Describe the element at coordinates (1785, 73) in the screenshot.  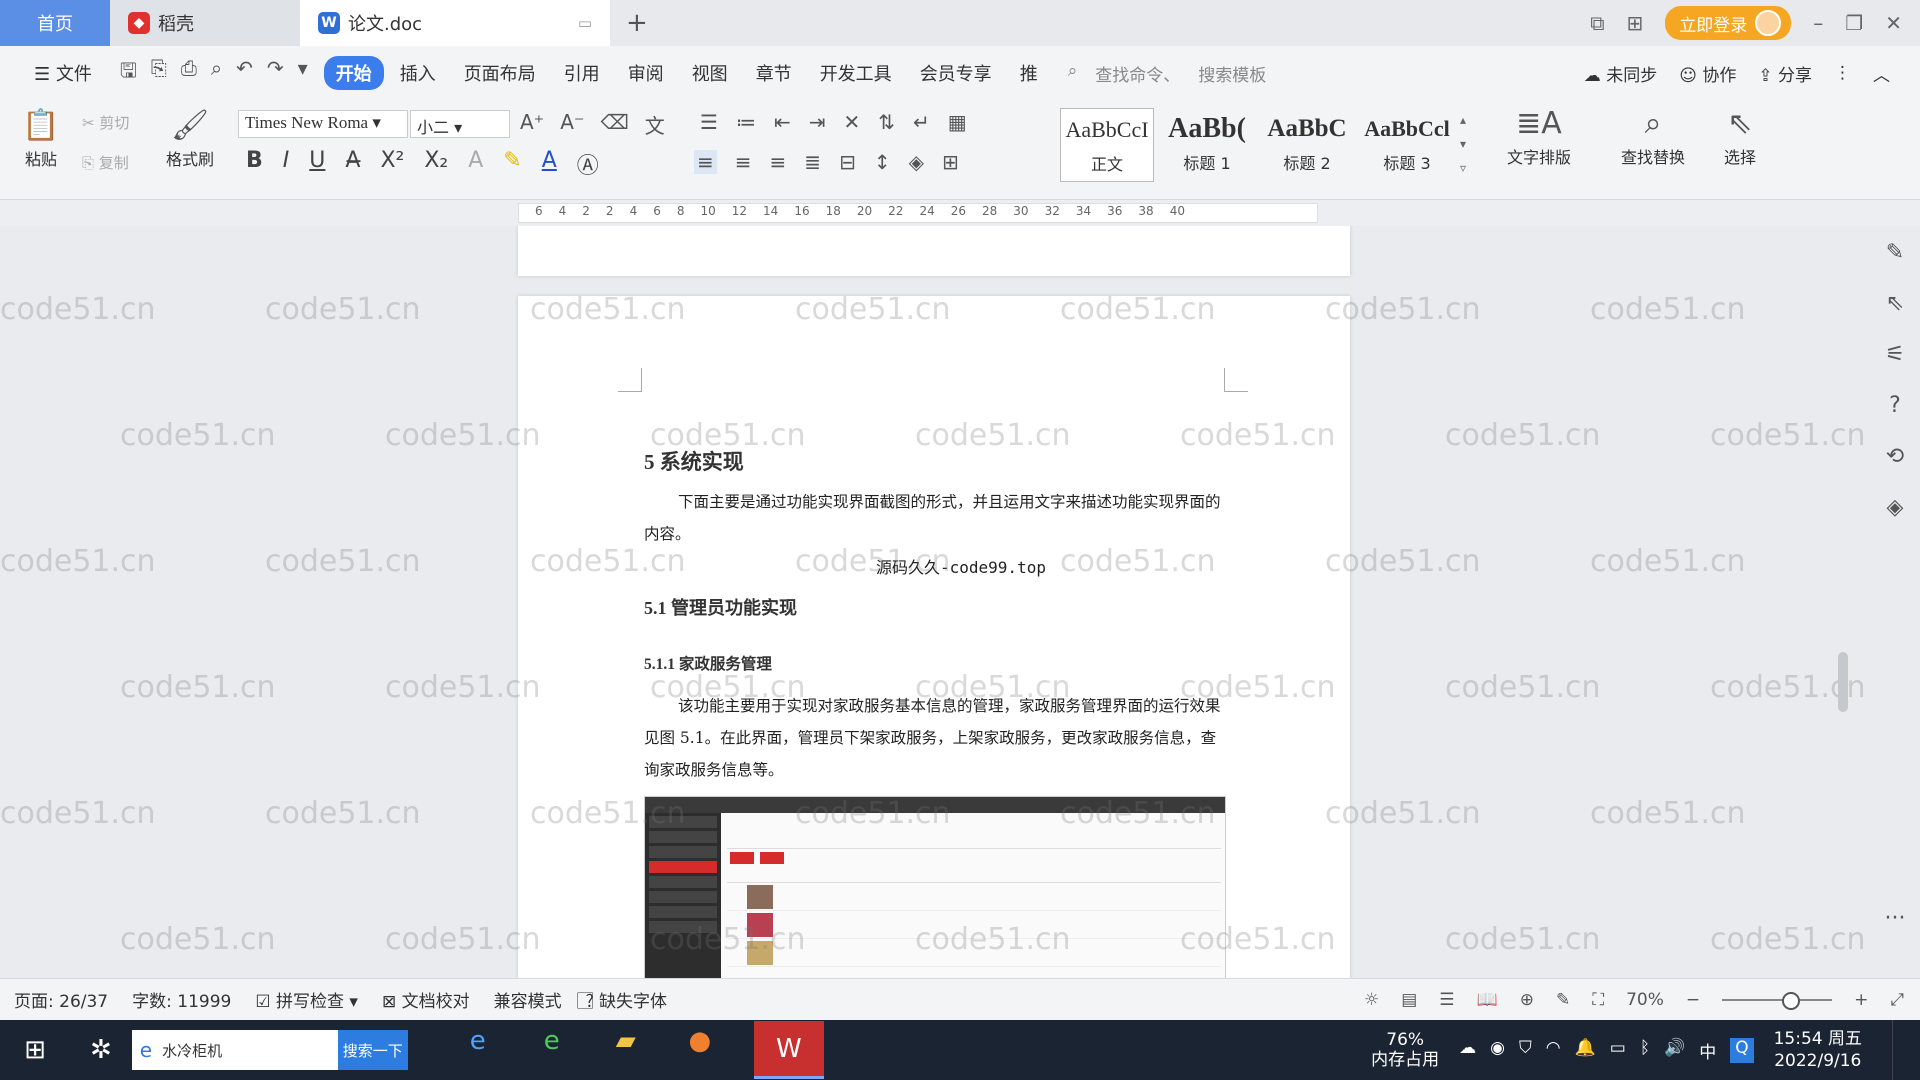
I see `share-button: ⇪ 分享` at that location.